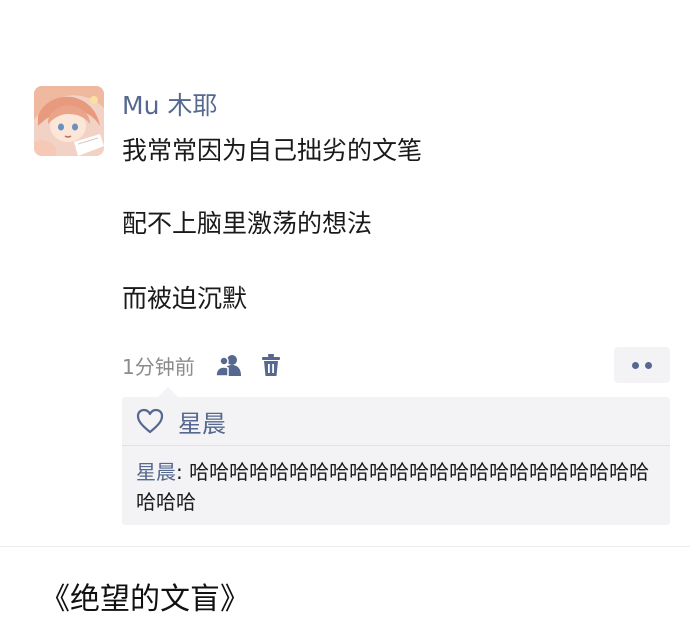  I want to click on username: Mu 木耶, so click(169, 106).